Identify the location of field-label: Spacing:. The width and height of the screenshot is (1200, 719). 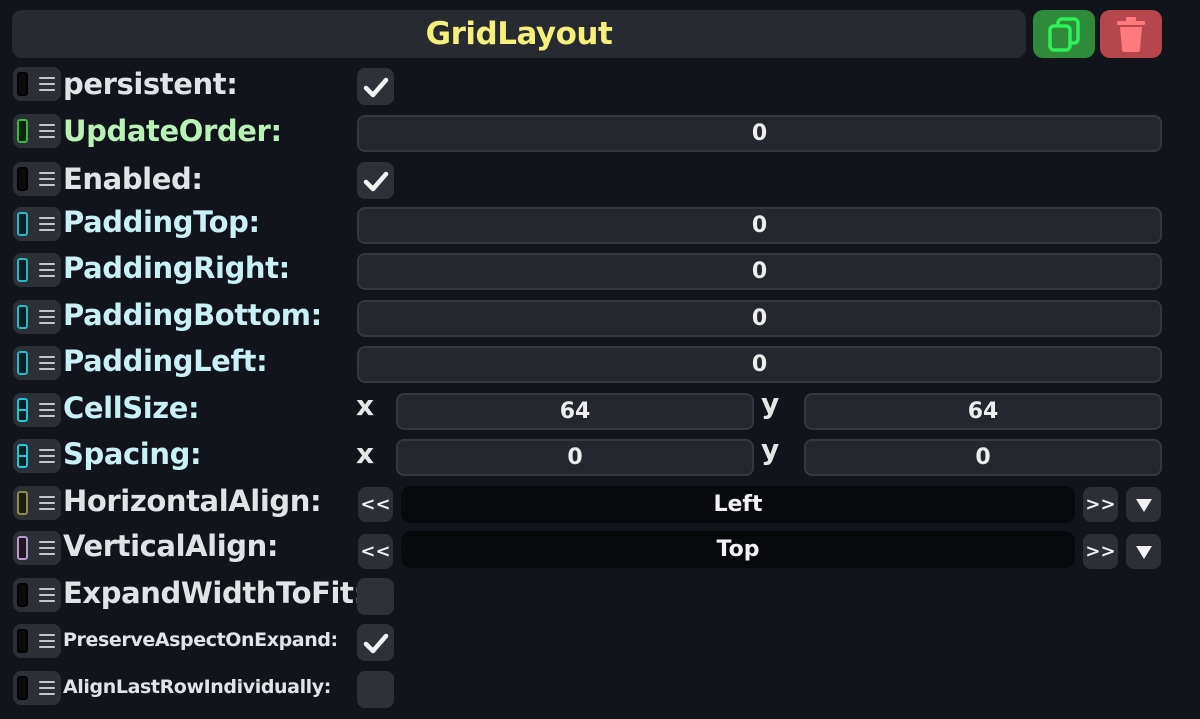
(132, 454).